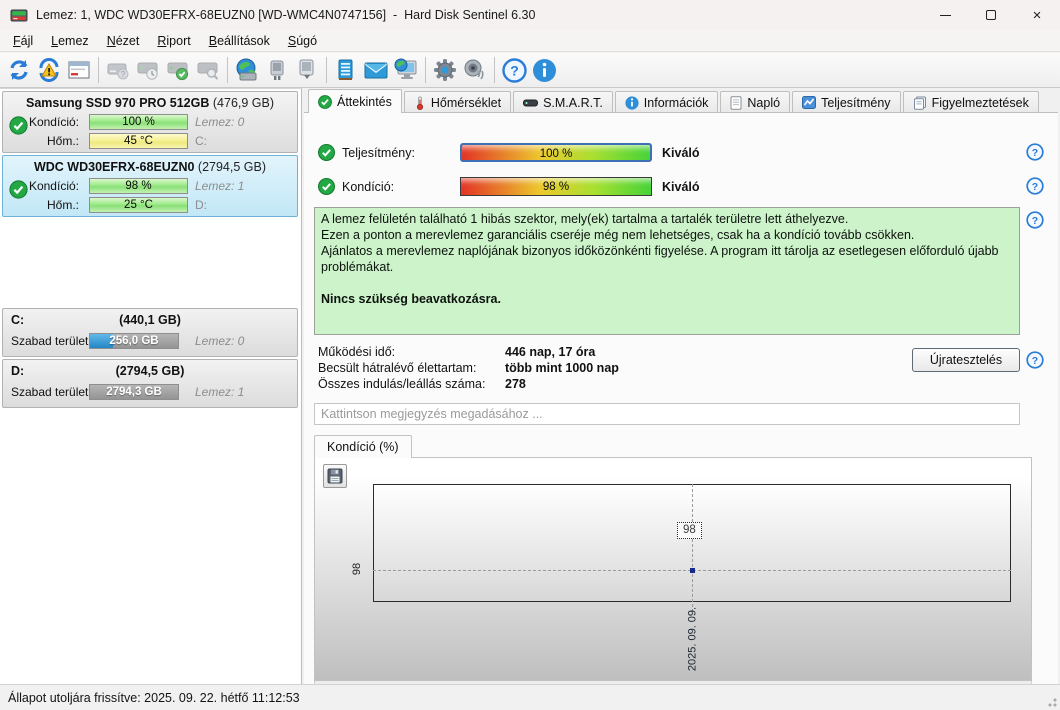  I want to click on volume-drive: C:, so click(18, 320).